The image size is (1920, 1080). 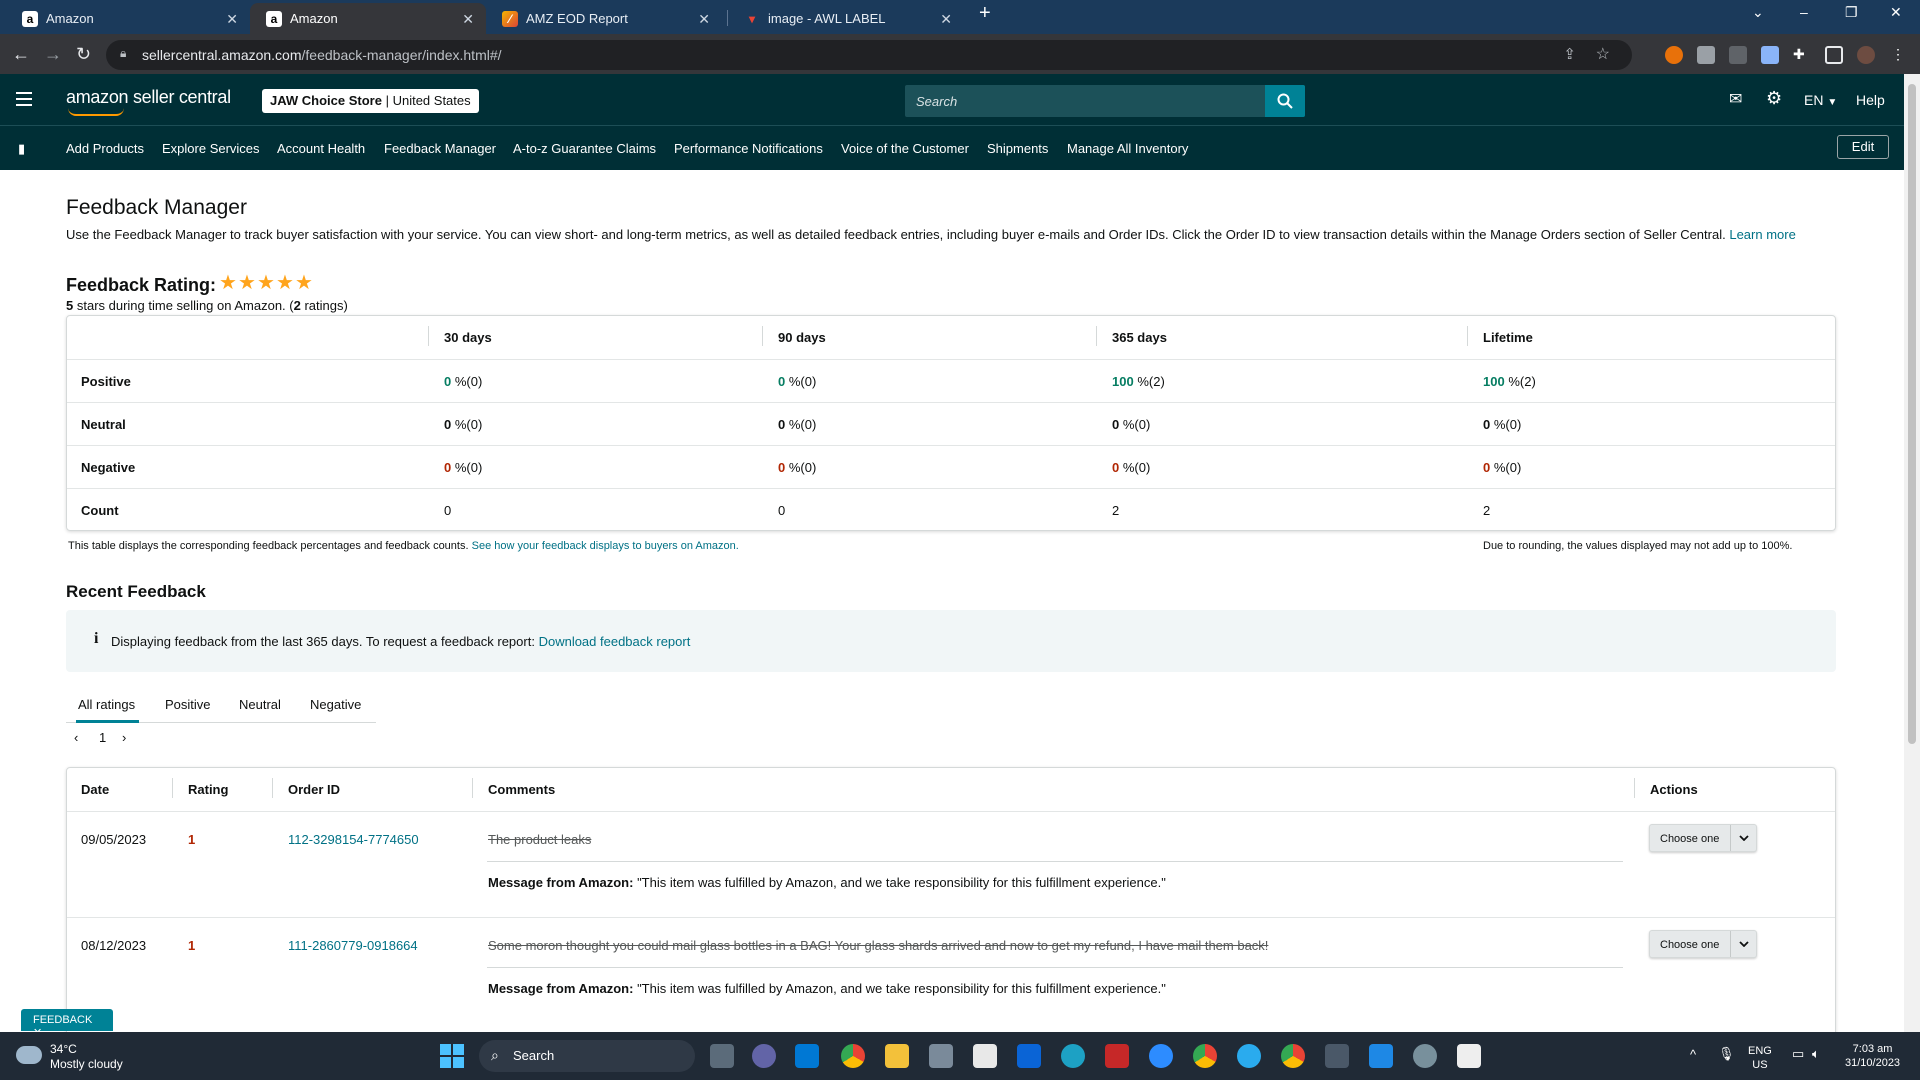 I want to click on tab-negative: Negative, so click(x=335, y=704).